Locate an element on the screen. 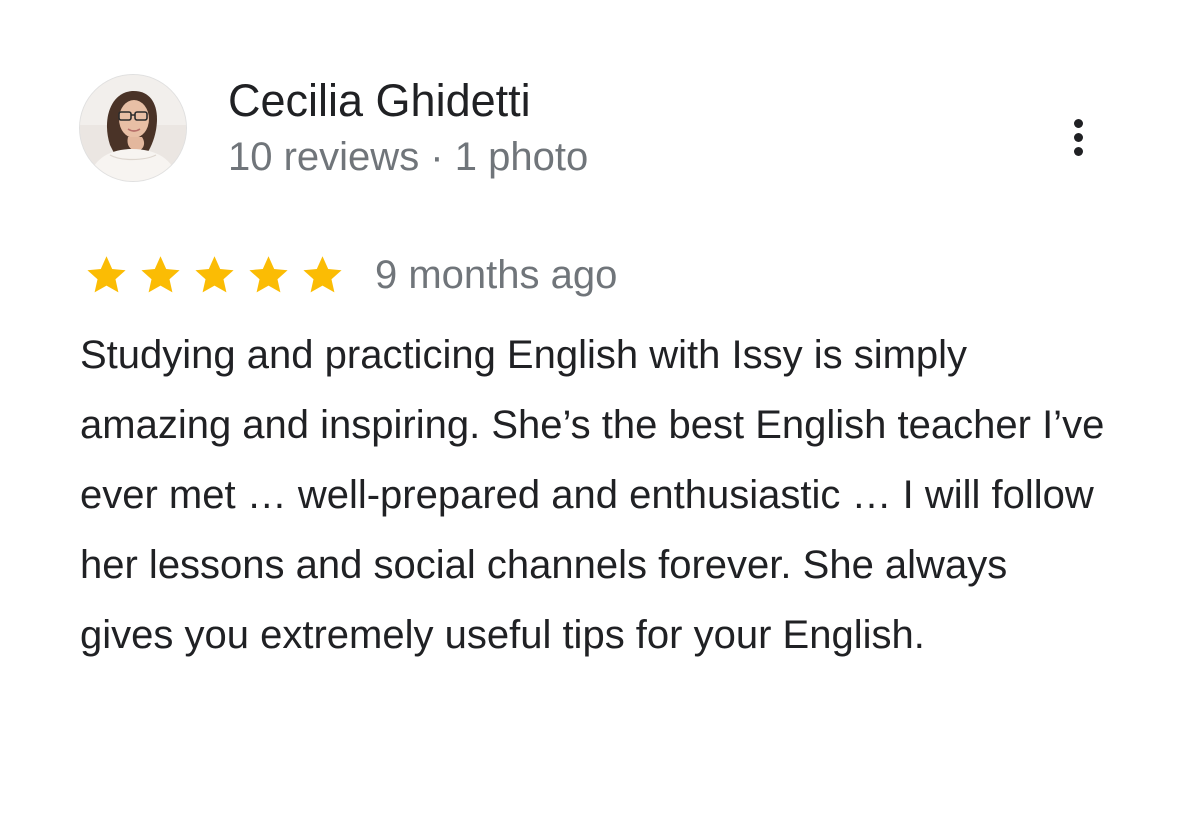  more-vertical-icon is located at coordinates (1078, 123).